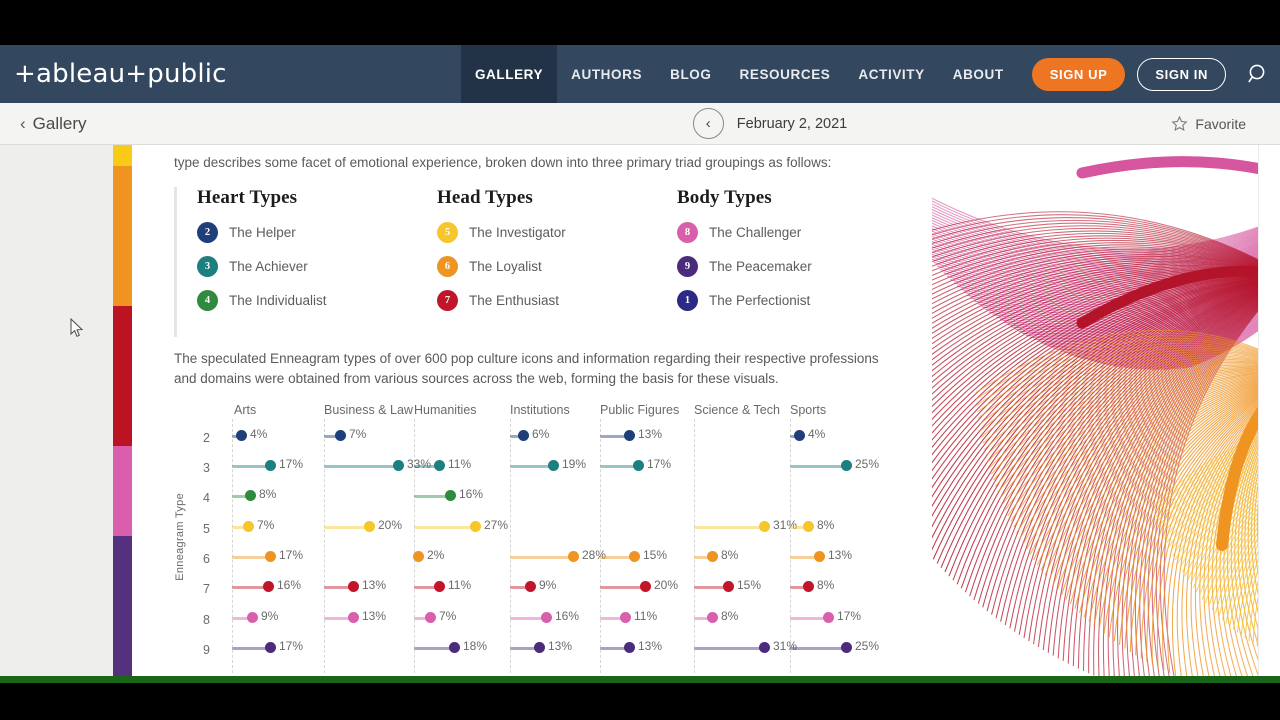 The width and height of the screenshot is (1280, 720). What do you see at coordinates (1220, 123) in the screenshot?
I see `favorite-label: Favorite` at bounding box center [1220, 123].